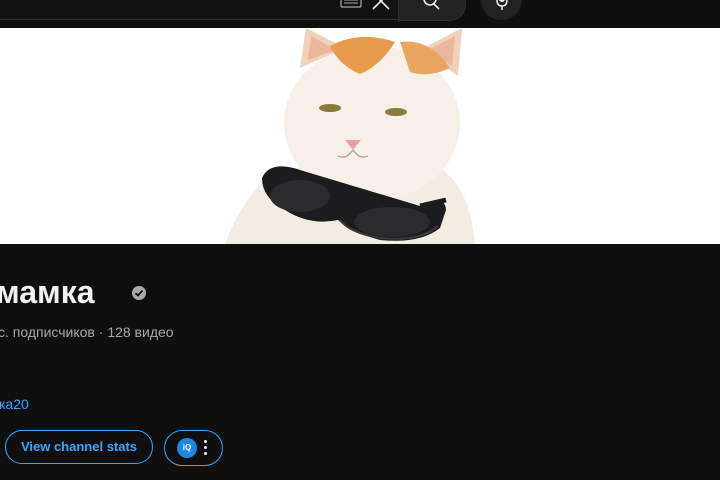 The height and width of the screenshot is (480, 720). I want to click on search-icon, so click(431, 5).